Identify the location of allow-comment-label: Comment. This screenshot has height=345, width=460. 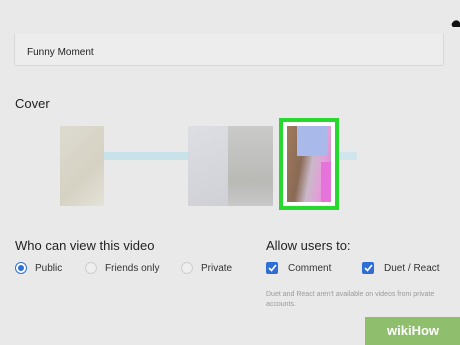
(310, 268).